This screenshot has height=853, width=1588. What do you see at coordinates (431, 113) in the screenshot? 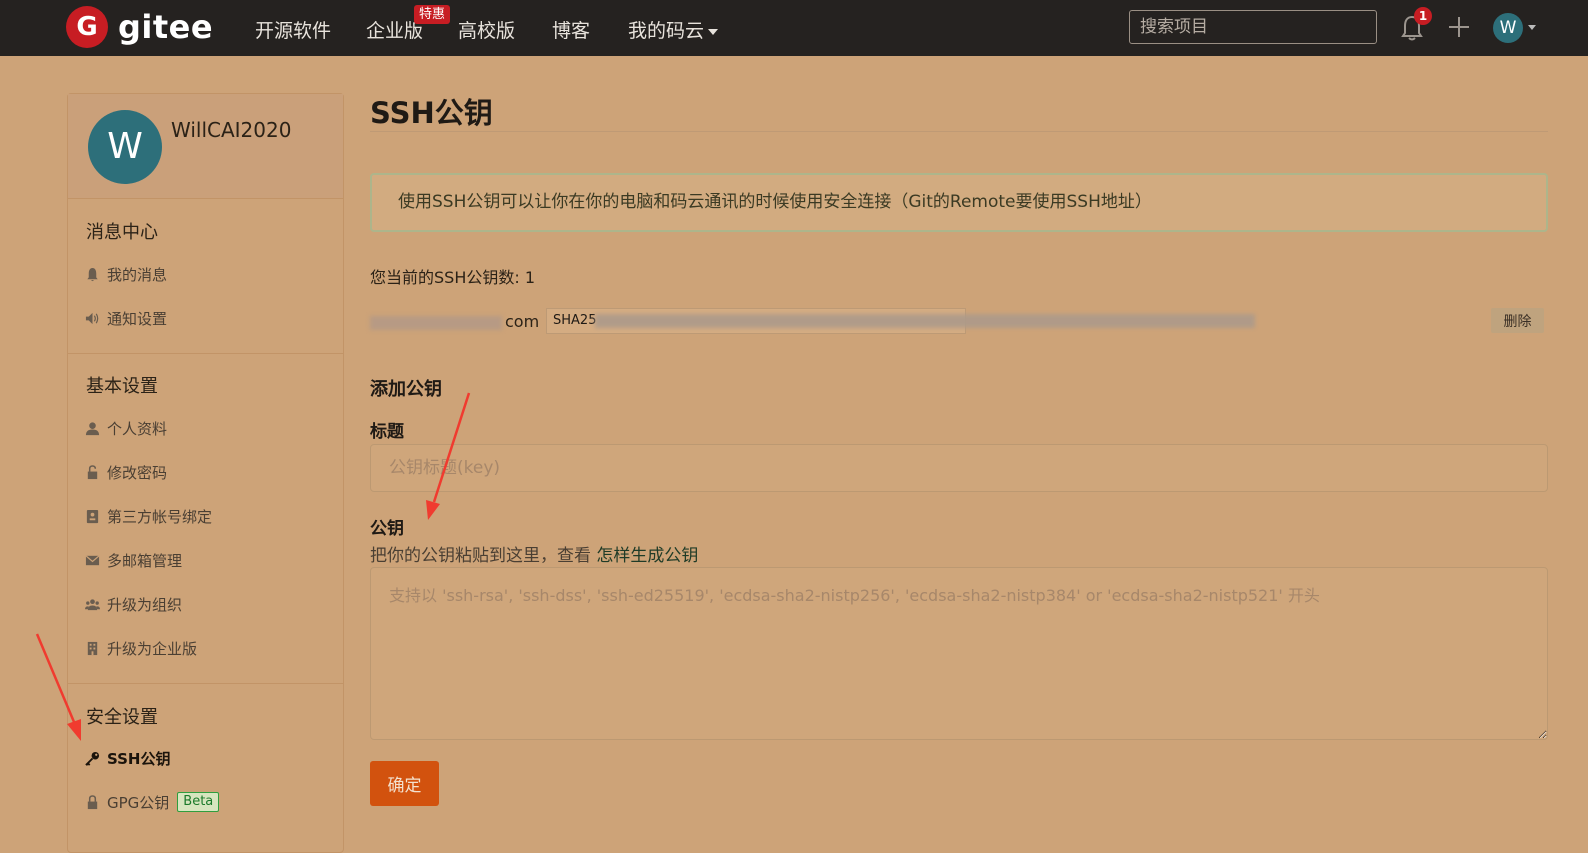
I see `page-title: SSH公钥` at bounding box center [431, 113].